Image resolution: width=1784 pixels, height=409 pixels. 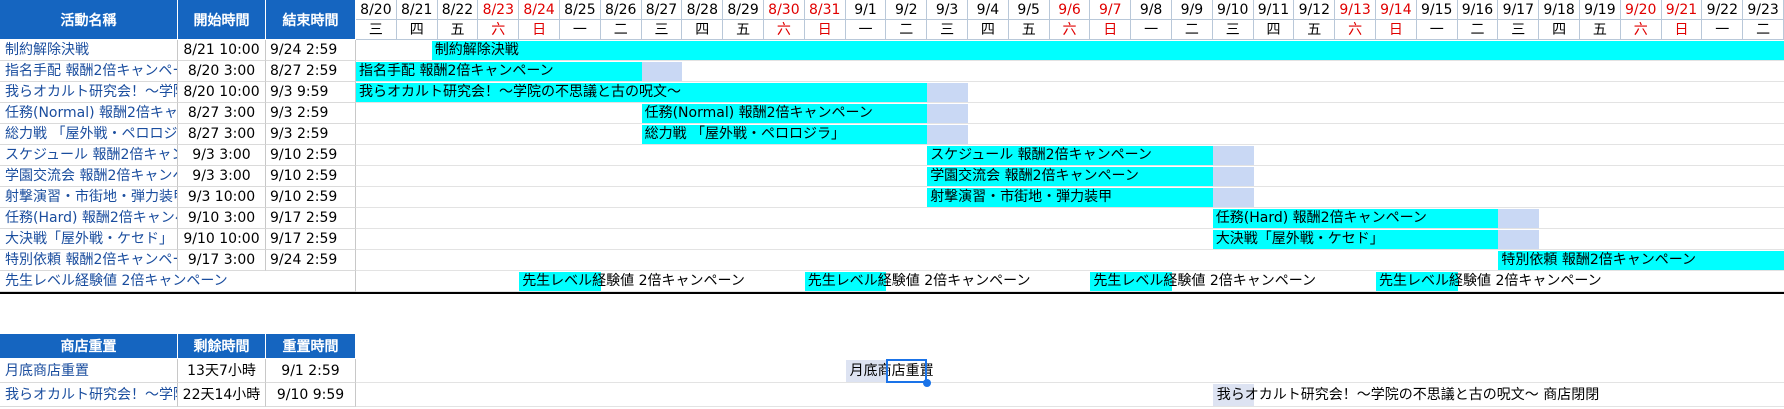 I want to click on selection-handle, so click(x=927, y=383).